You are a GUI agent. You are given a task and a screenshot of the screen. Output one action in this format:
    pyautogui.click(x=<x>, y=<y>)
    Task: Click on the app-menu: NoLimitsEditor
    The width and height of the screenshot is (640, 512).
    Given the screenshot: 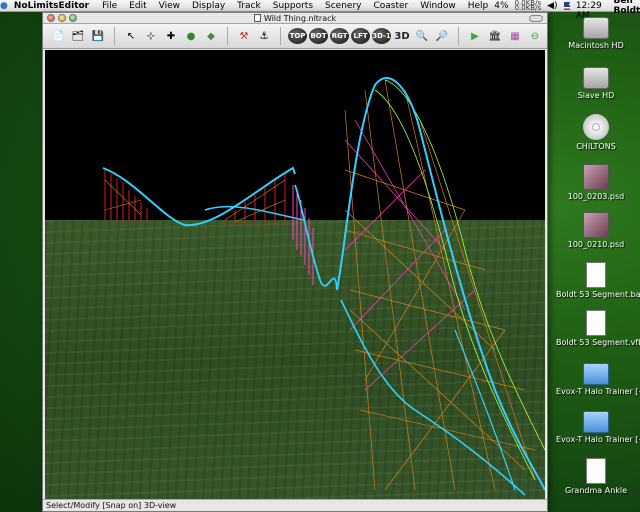 What is the action you would take?
    pyautogui.click(x=52, y=6)
    